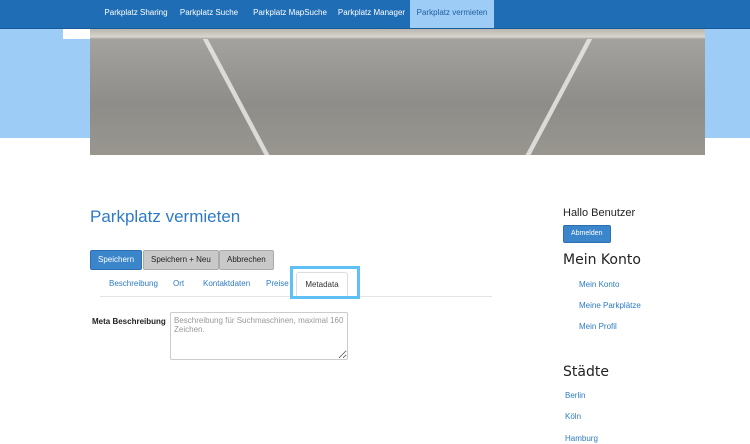 This screenshot has width=750, height=444. Describe the element at coordinates (599, 213) in the screenshot. I see `greeting: Hallo Benutzer` at that location.